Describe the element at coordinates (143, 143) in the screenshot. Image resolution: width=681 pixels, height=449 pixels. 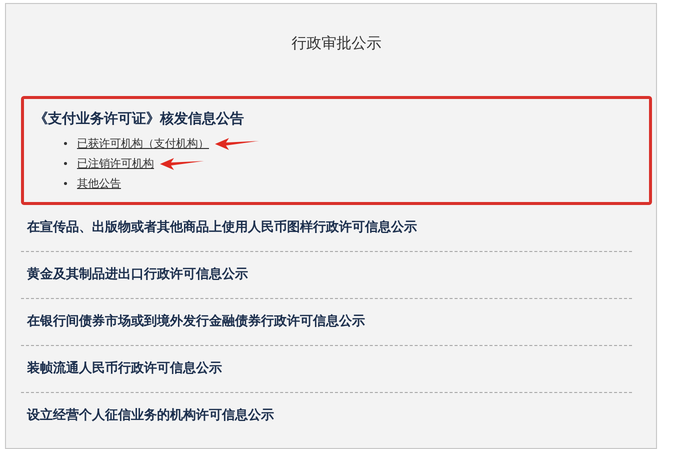
I see `notice-link: 已获许可机构（支付机构）` at that location.